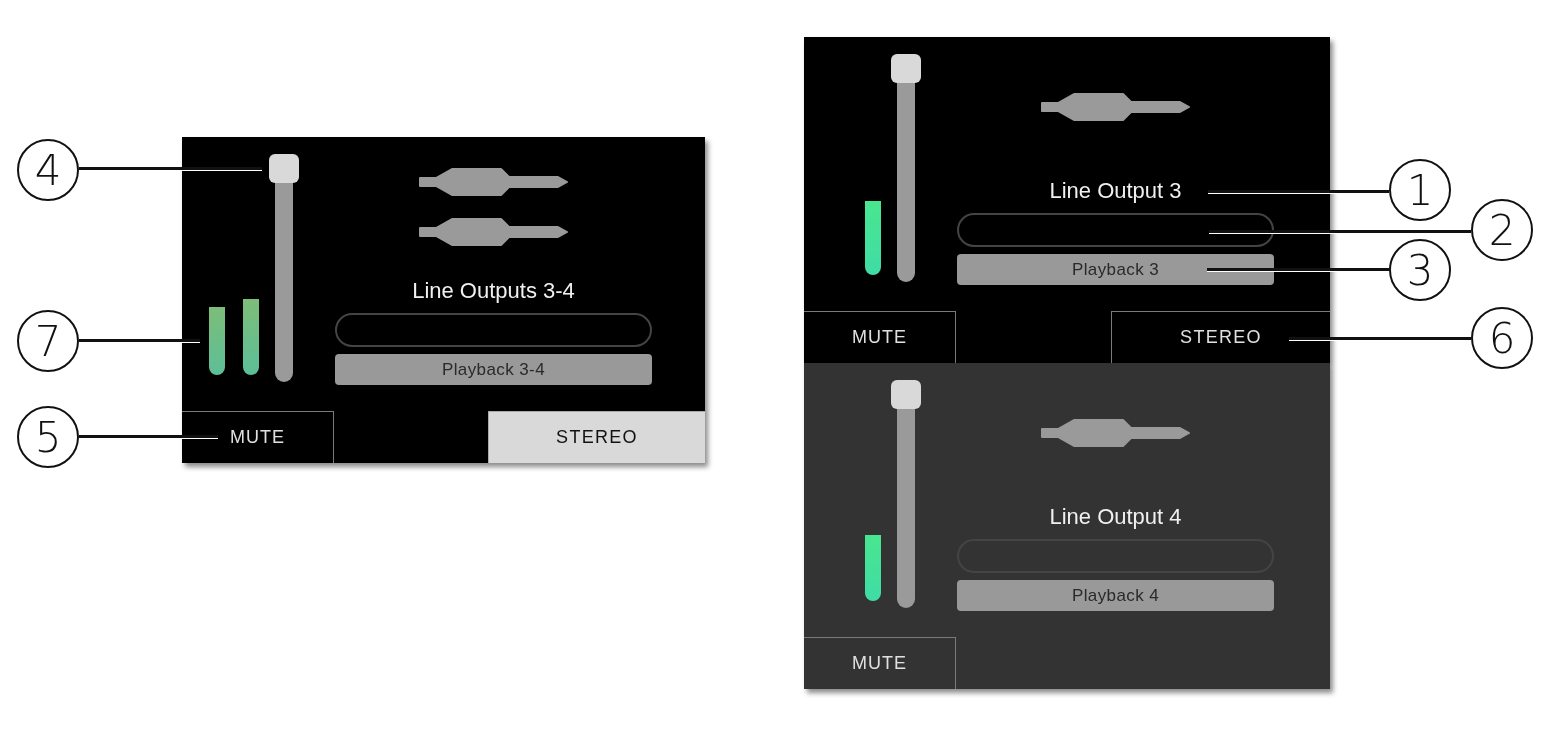  I want to click on name-field, so click(493, 330).